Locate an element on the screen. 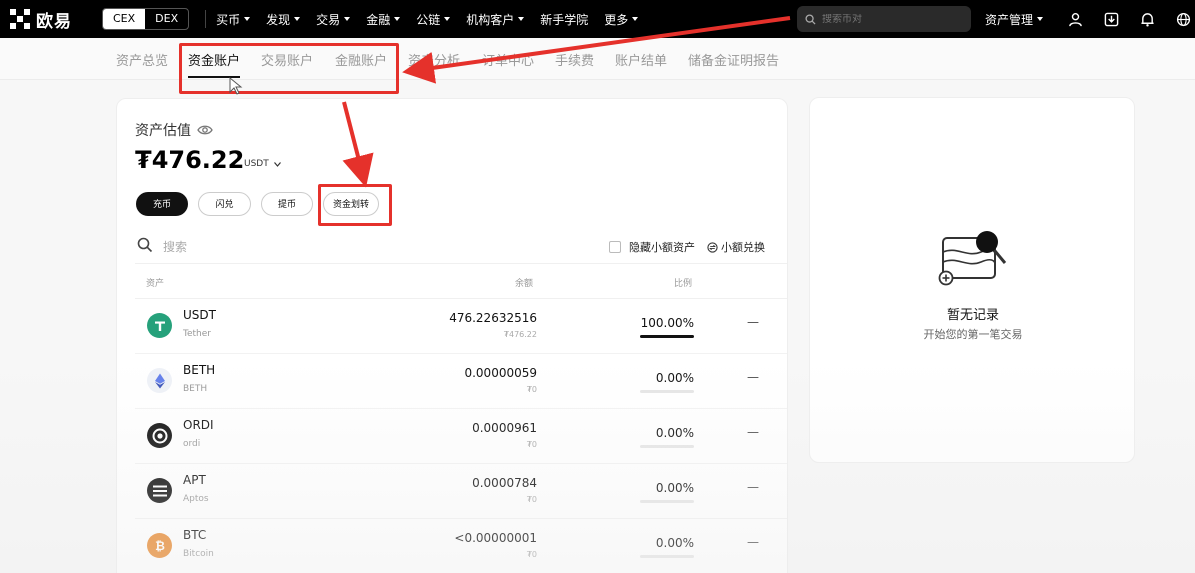 The image size is (1195, 573). annotation-arrows is located at coordinates (510, 102).